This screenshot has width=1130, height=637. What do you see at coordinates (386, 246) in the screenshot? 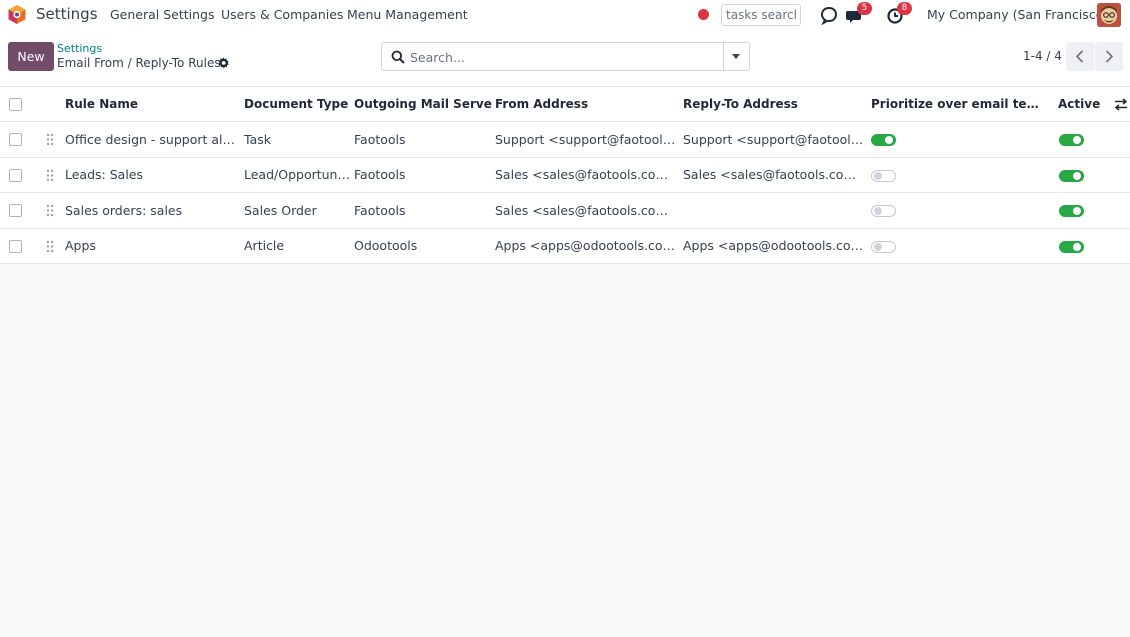
I see `cell-outgoing-mail-server-text: Odootools` at bounding box center [386, 246].